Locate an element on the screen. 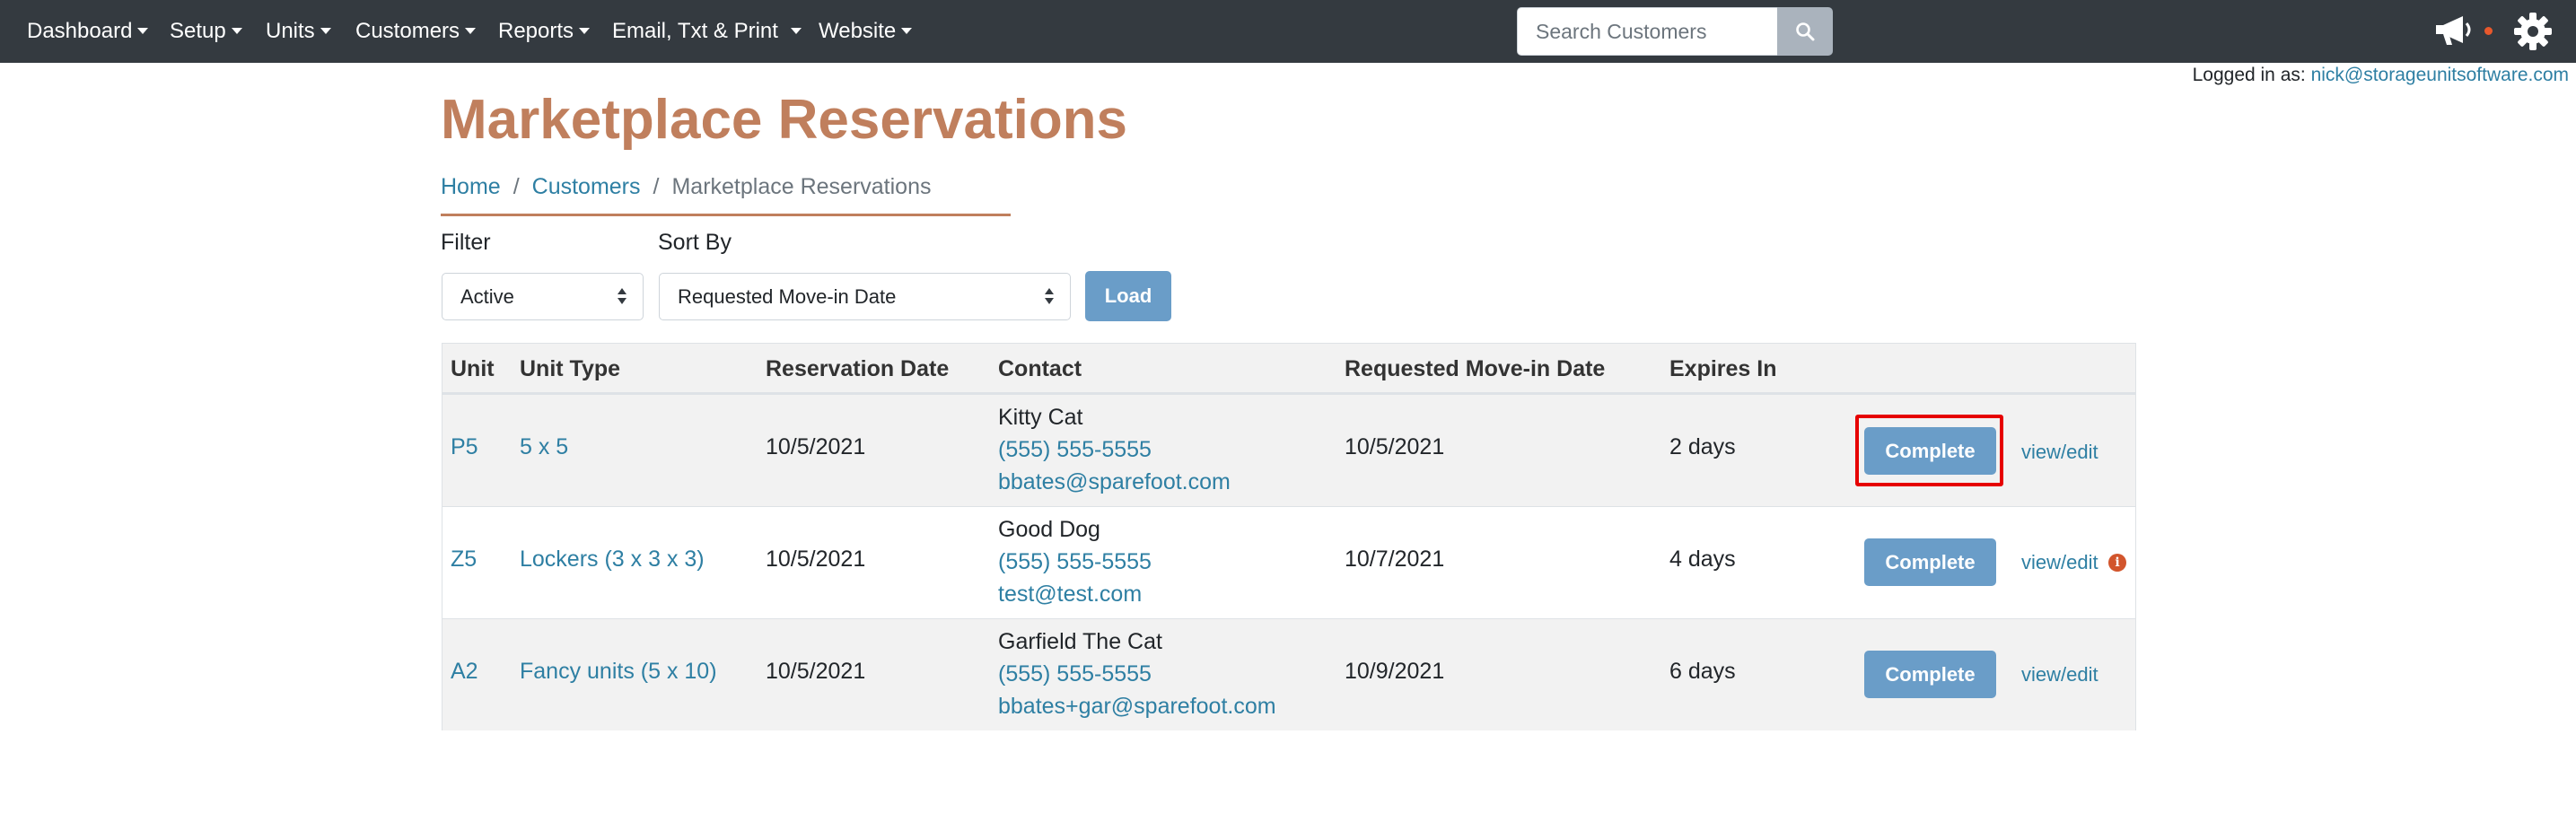 The width and height of the screenshot is (2576, 822). nav-website: Website is located at coordinates (866, 32).